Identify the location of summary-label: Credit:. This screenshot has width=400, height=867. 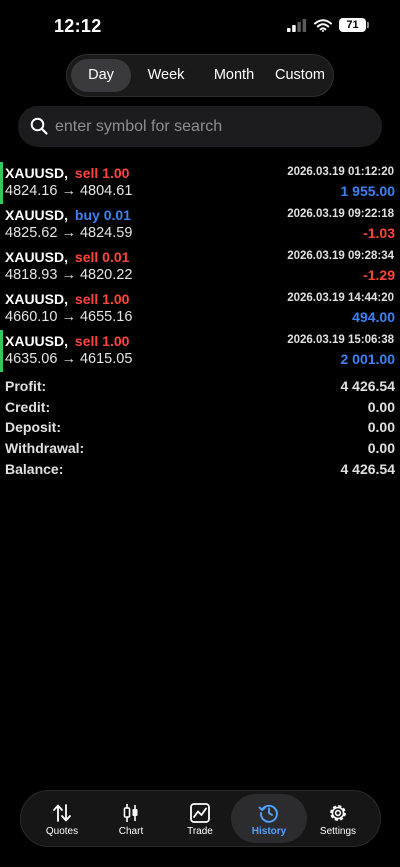
(28, 406).